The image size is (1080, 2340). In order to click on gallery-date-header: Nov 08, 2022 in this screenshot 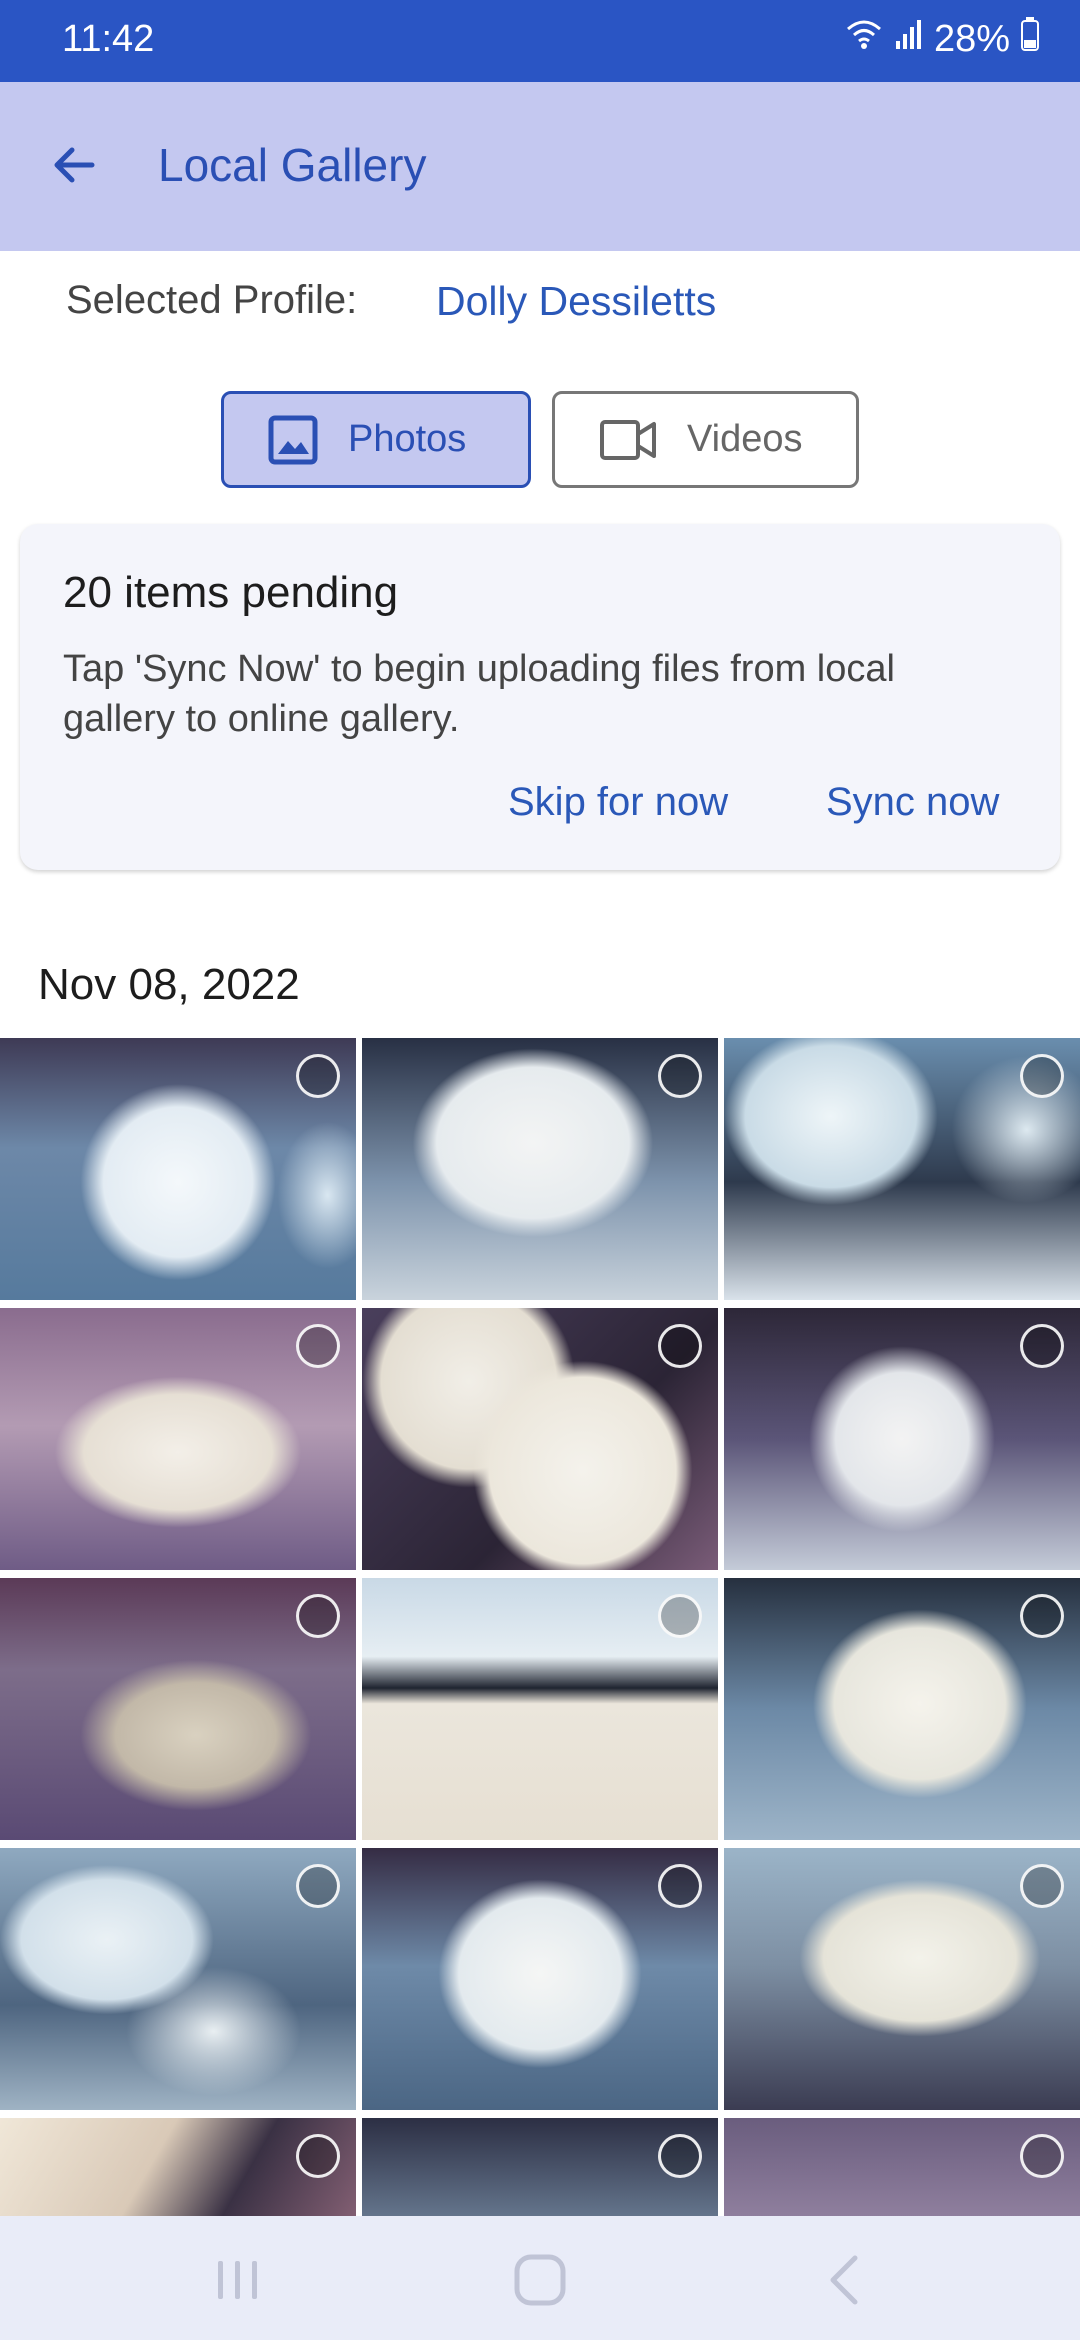, I will do `click(169, 984)`.